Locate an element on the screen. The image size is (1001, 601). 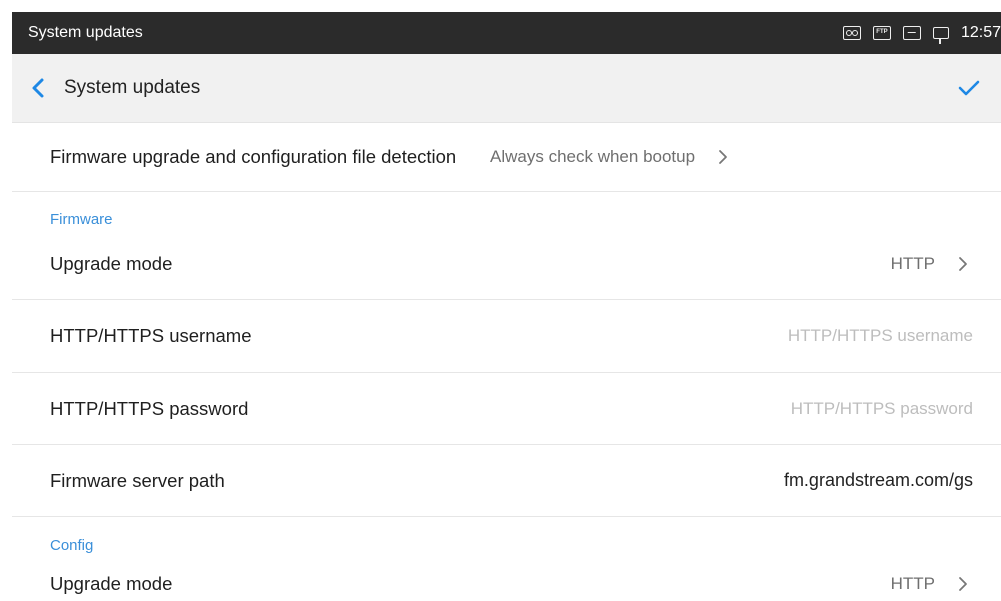
section-header-firmware: Firmware is located at coordinates (506, 210).